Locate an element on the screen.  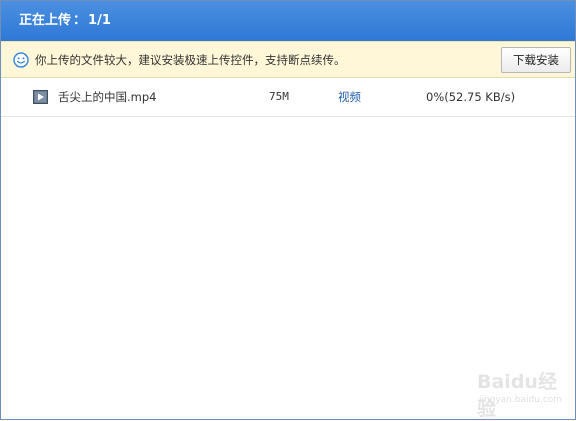
file-type-link: 视频 is located at coordinates (349, 97).